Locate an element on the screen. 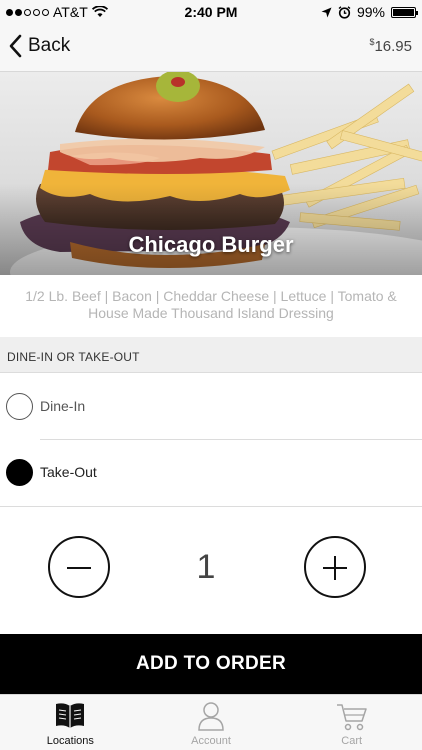  item-price: $16.95 is located at coordinates (390, 46).